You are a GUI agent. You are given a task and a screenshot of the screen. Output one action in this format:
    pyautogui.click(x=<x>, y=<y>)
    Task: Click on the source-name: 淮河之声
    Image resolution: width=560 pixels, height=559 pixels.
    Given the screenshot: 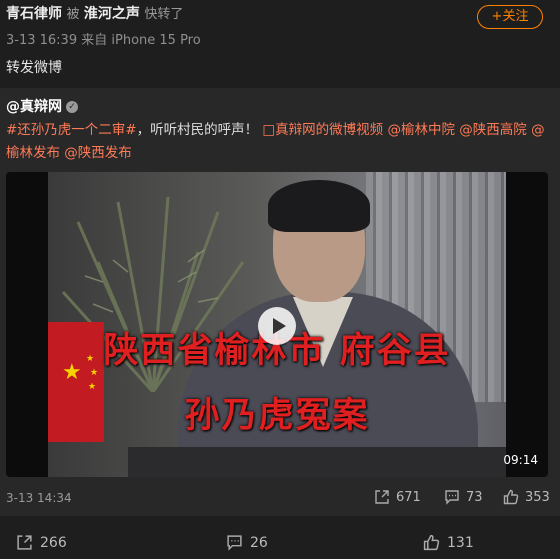 What is the action you would take?
    pyautogui.click(x=112, y=14)
    